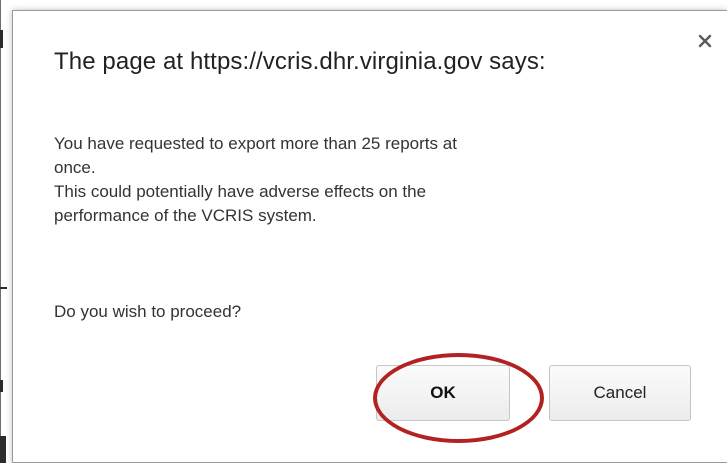 The width and height of the screenshot is (727, 463). Describe the element at coordinates (0, 231) in the screenshot. I see `background-page-edge` at that location.